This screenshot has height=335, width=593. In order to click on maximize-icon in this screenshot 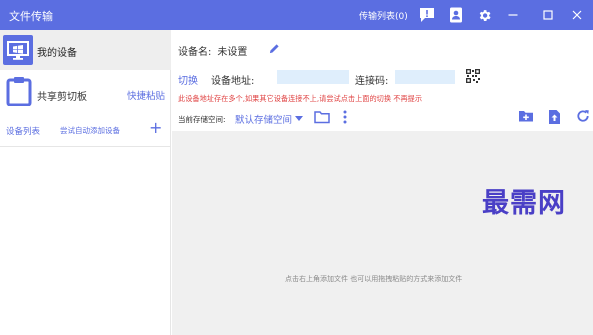, I will do `click(548, 15)`.